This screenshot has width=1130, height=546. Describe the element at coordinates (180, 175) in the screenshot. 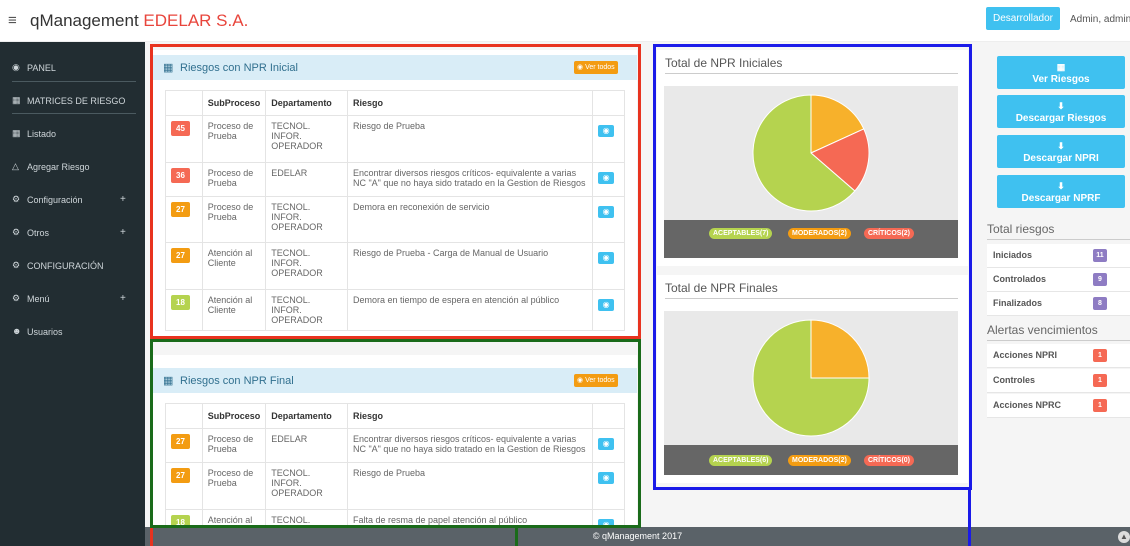

I see `npr-score-badge: 36` at that location.